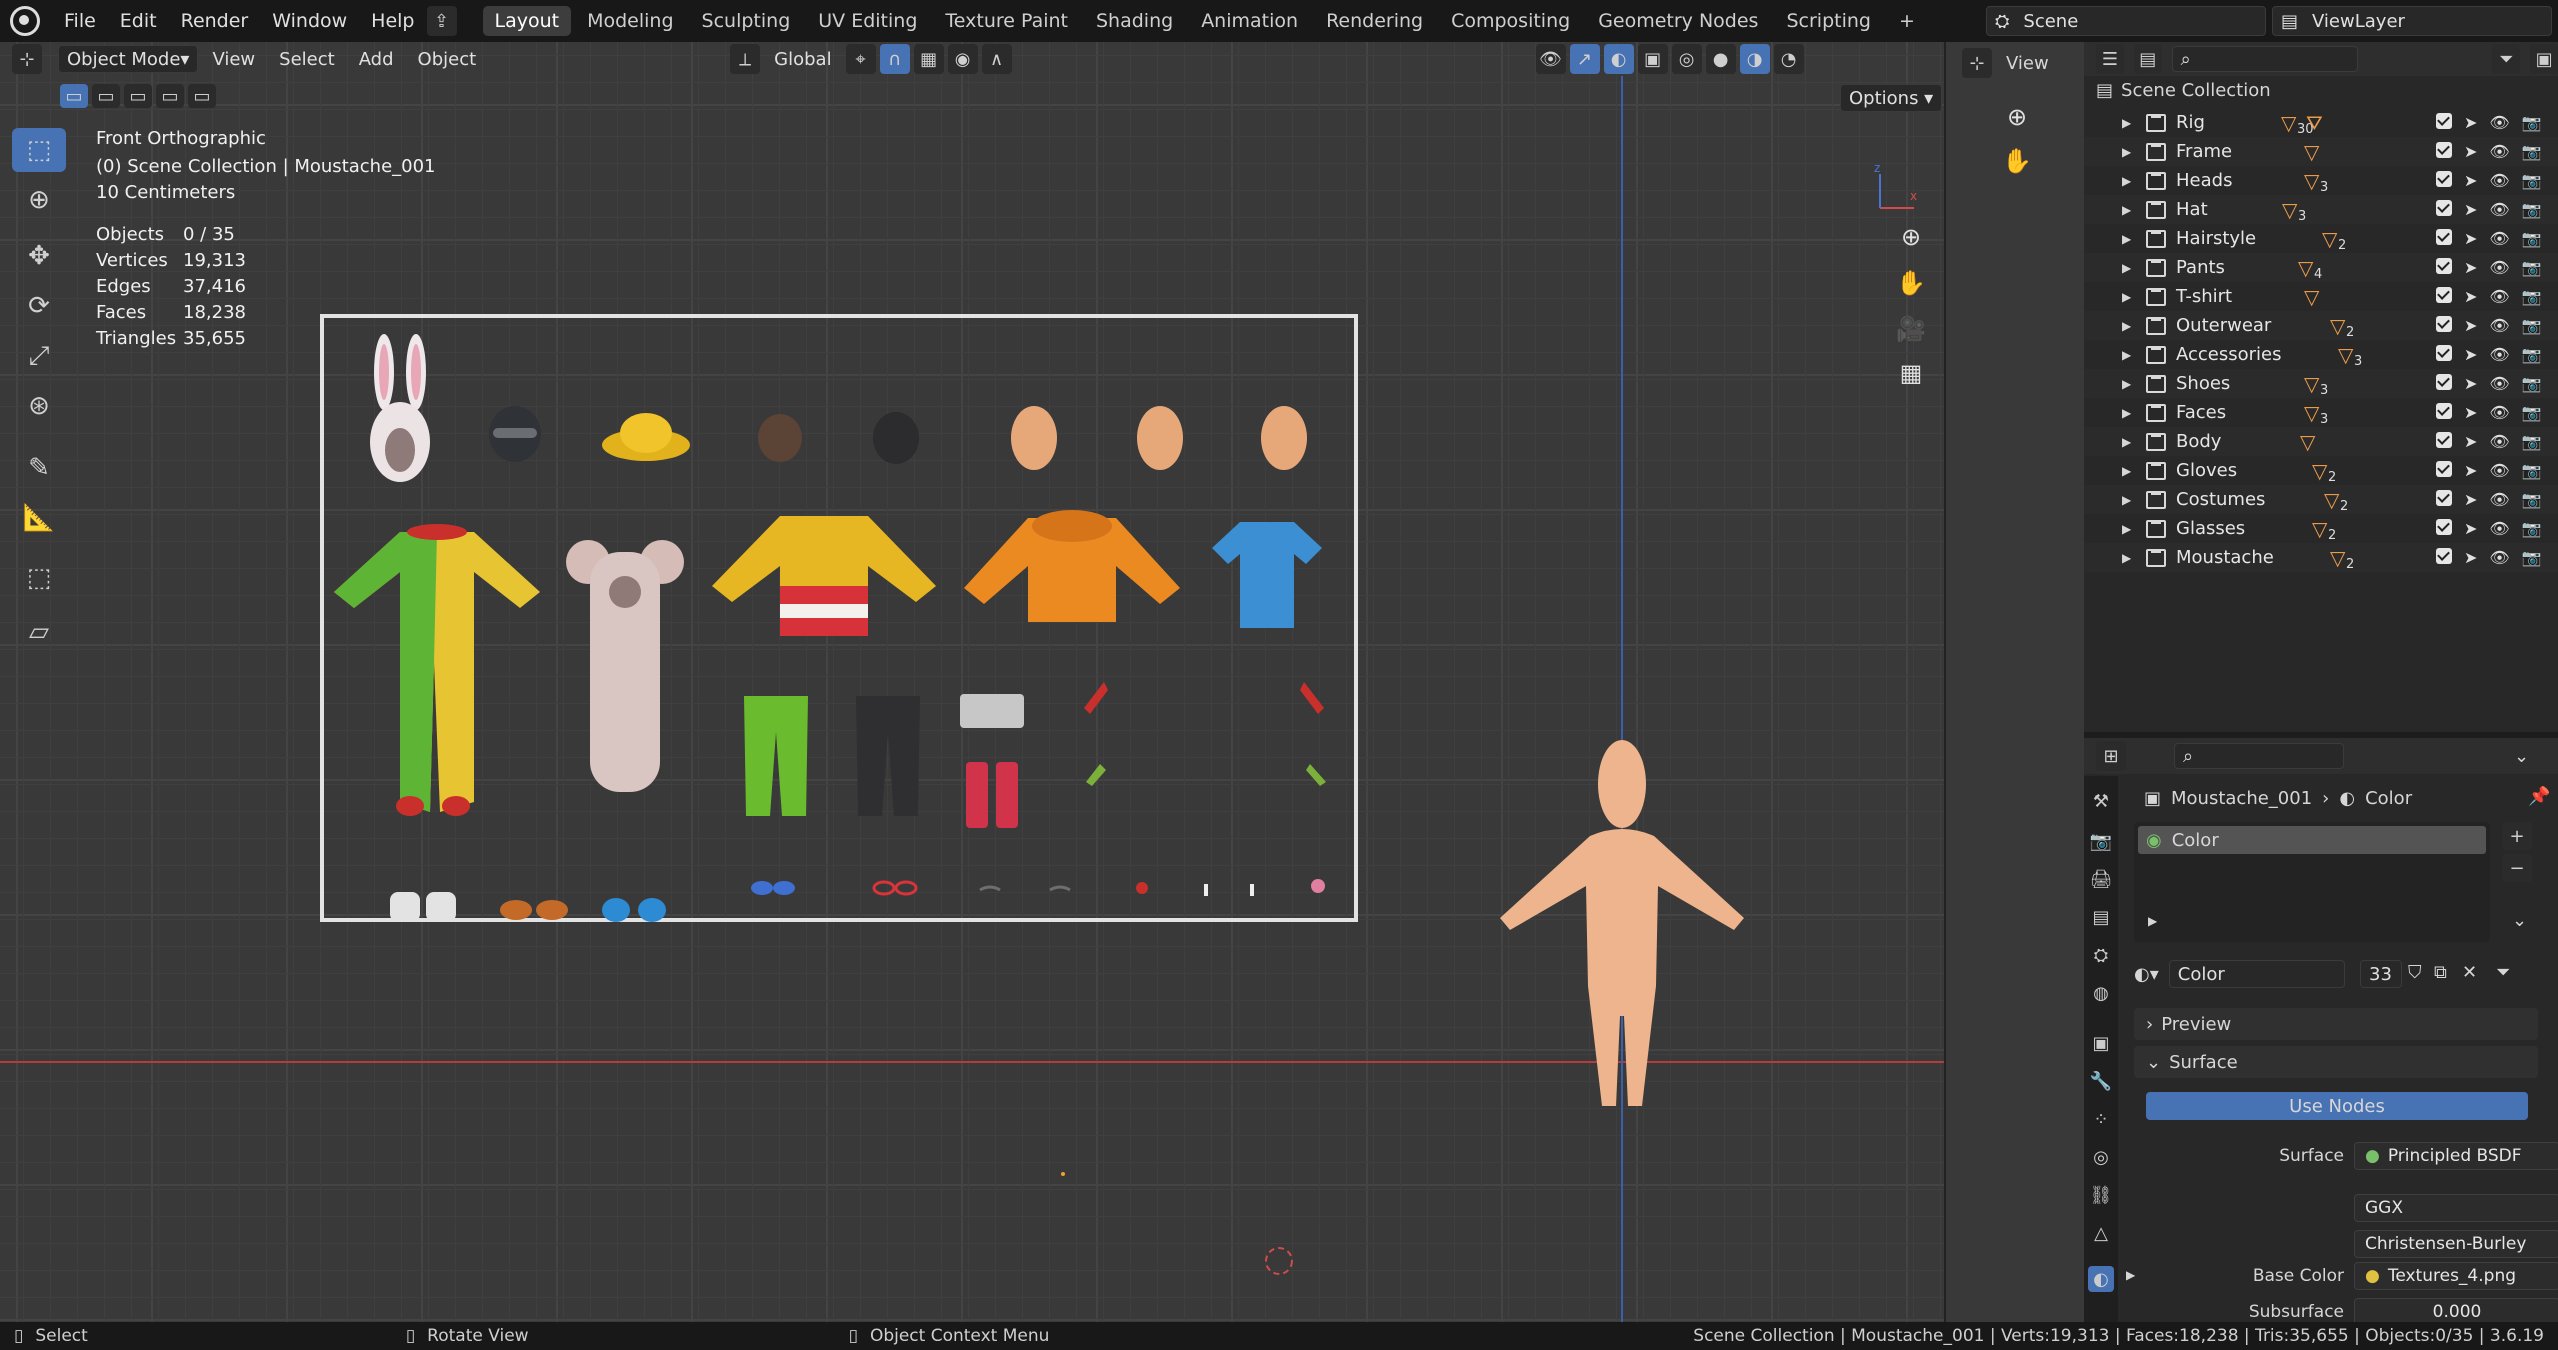 The image size is (2558, 1350). What do you see at coordinates (39, 356) in the screenshot?
I see `scale-tool-icon: ⤢` at bounding box center [39, 356].